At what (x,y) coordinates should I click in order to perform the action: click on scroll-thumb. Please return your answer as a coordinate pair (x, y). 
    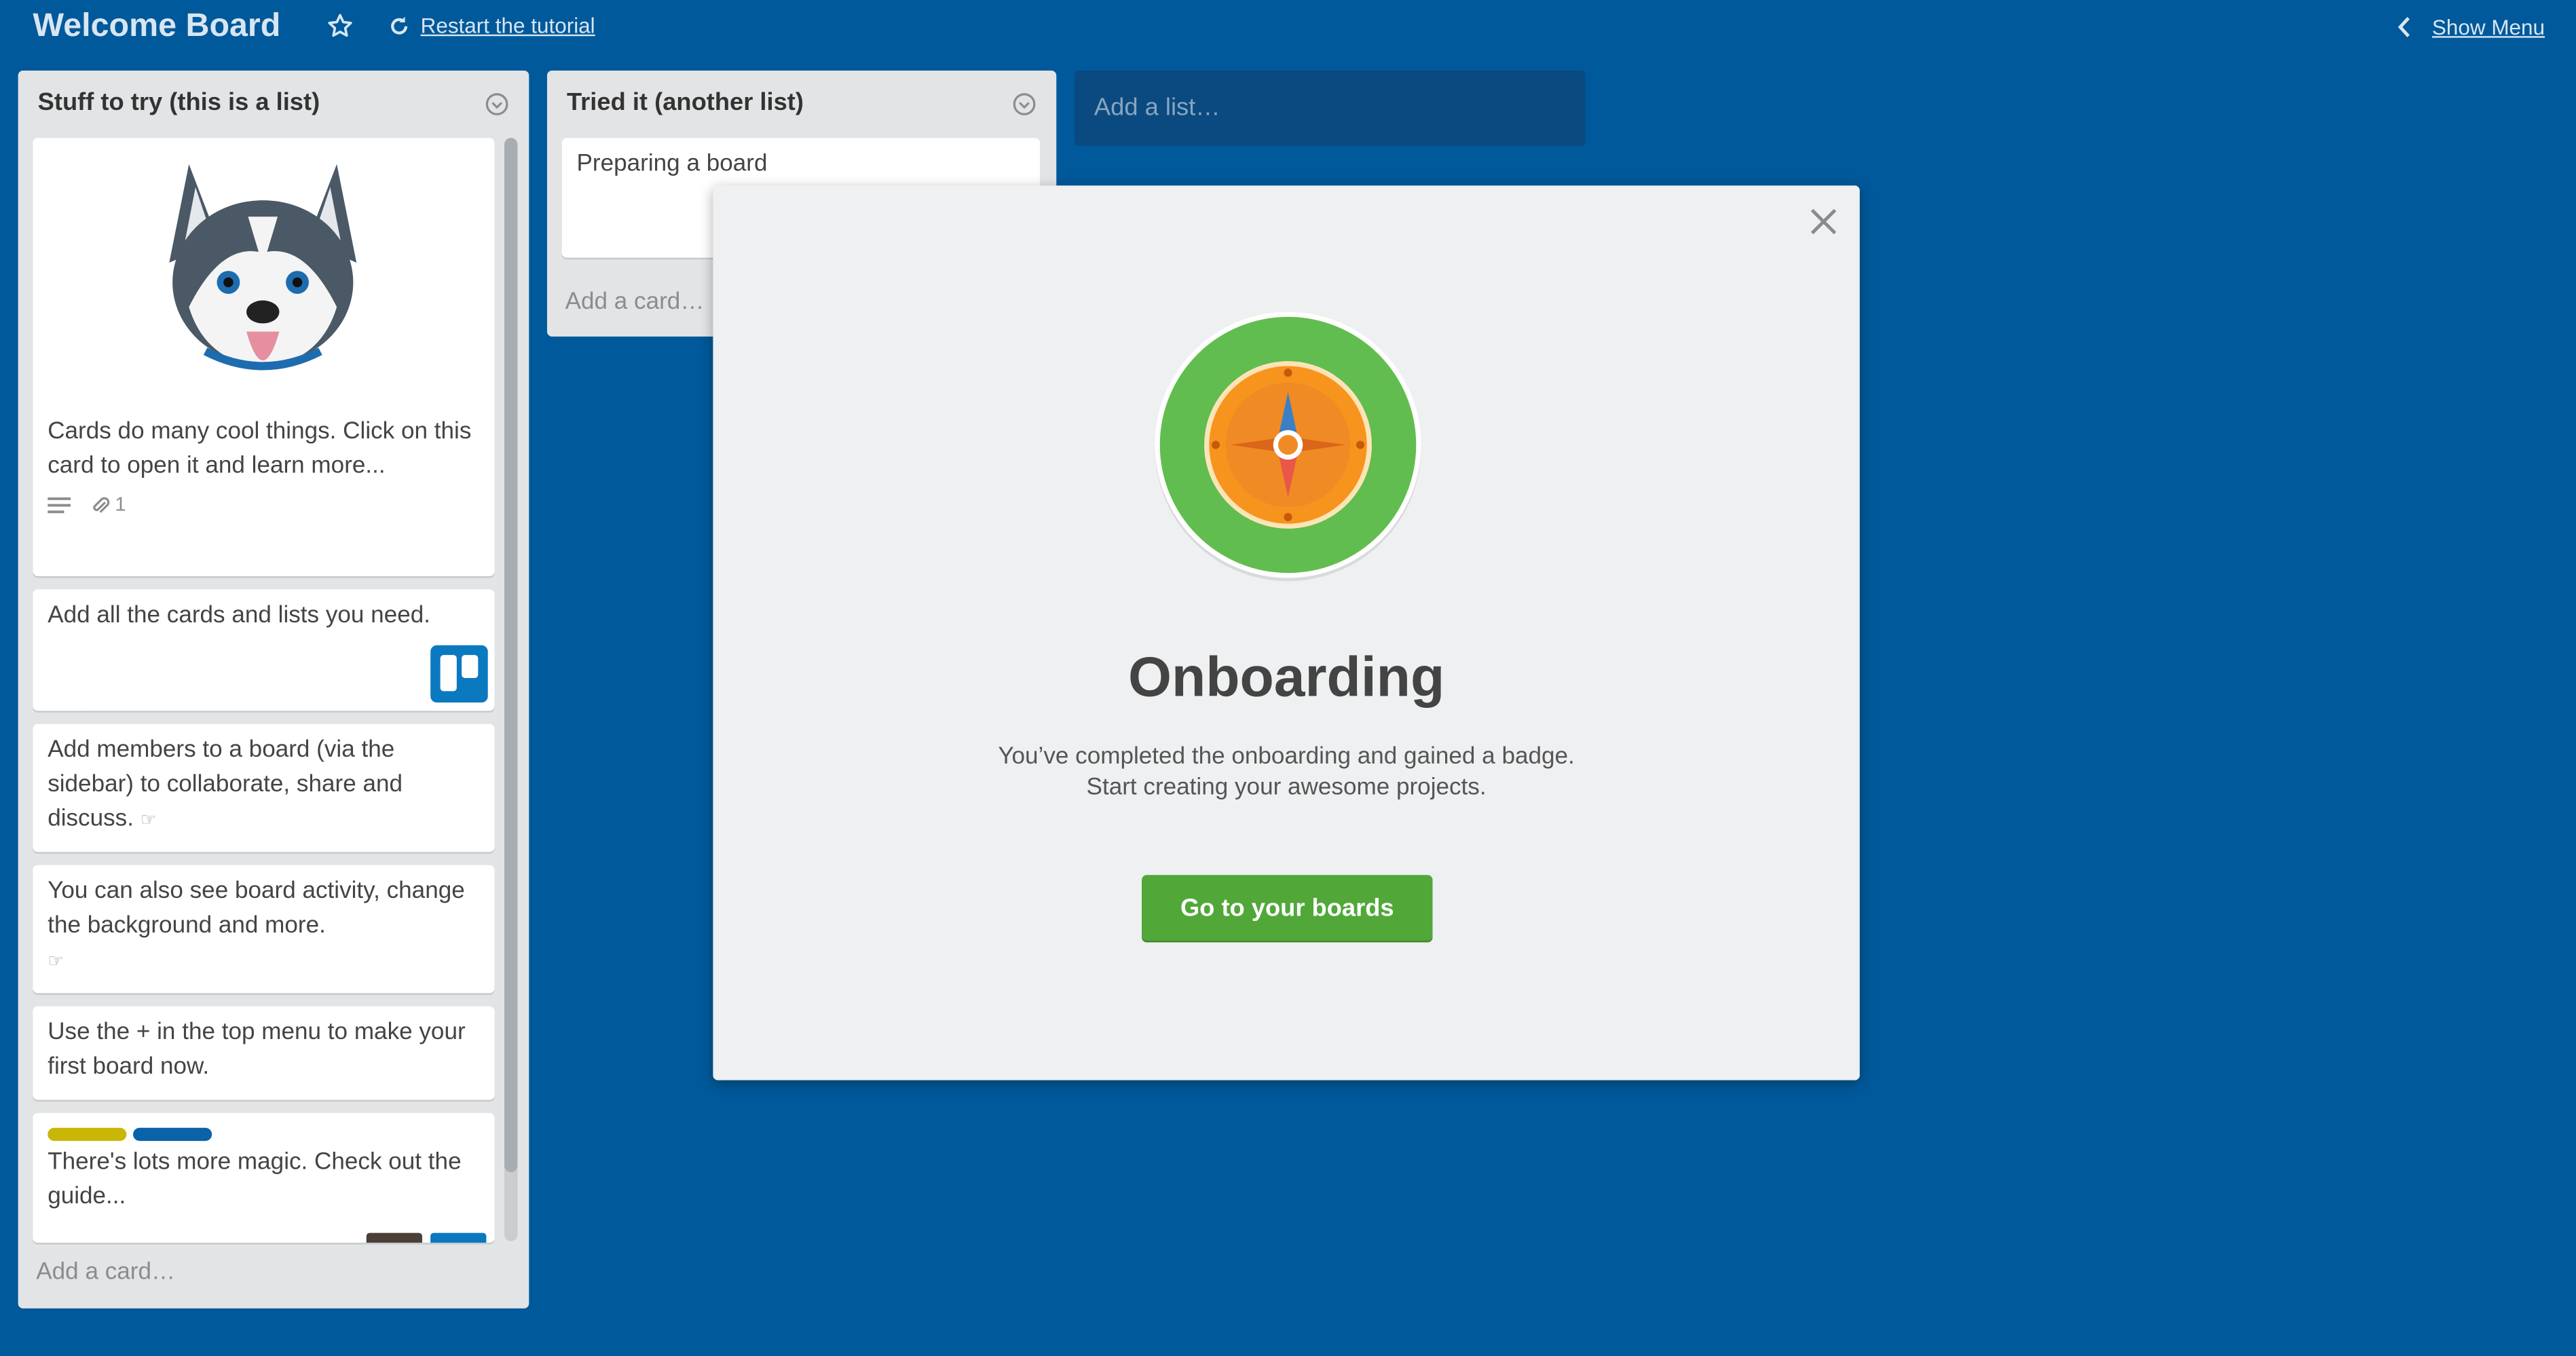
    Looking at the image, I should click on (511, 655).